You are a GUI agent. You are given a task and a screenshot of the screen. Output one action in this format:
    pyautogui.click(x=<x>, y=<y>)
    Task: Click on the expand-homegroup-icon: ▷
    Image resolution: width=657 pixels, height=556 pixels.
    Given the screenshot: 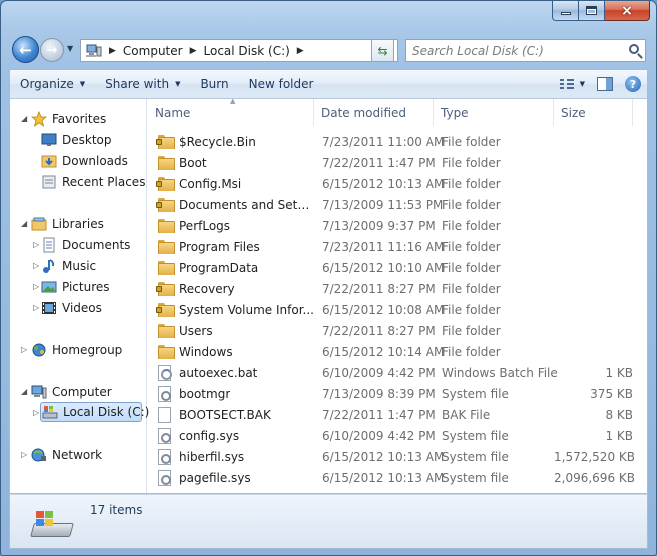 What is the action you would take?
    pyautogui.click(x=24, y=349)
    